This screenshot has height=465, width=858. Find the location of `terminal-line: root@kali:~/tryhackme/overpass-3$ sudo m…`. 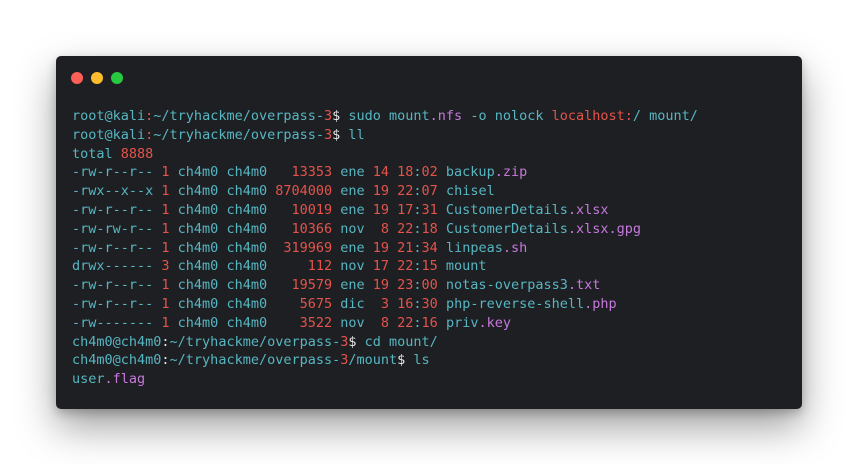

terminal-line: root@kali:~/tryhackme/overpass-3$ sudo m… is located at coordinates (385, 116).